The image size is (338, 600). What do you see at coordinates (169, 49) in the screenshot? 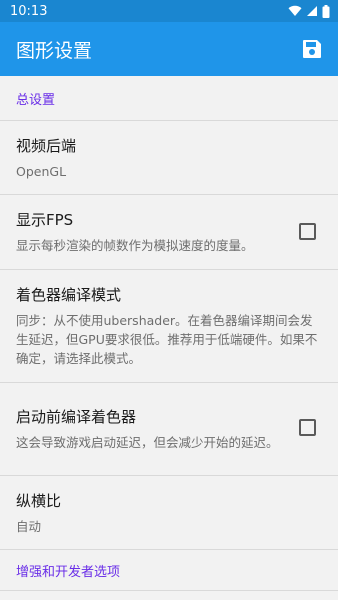
I see `app-bar: 图形设置` at bounding box center [169, 49].